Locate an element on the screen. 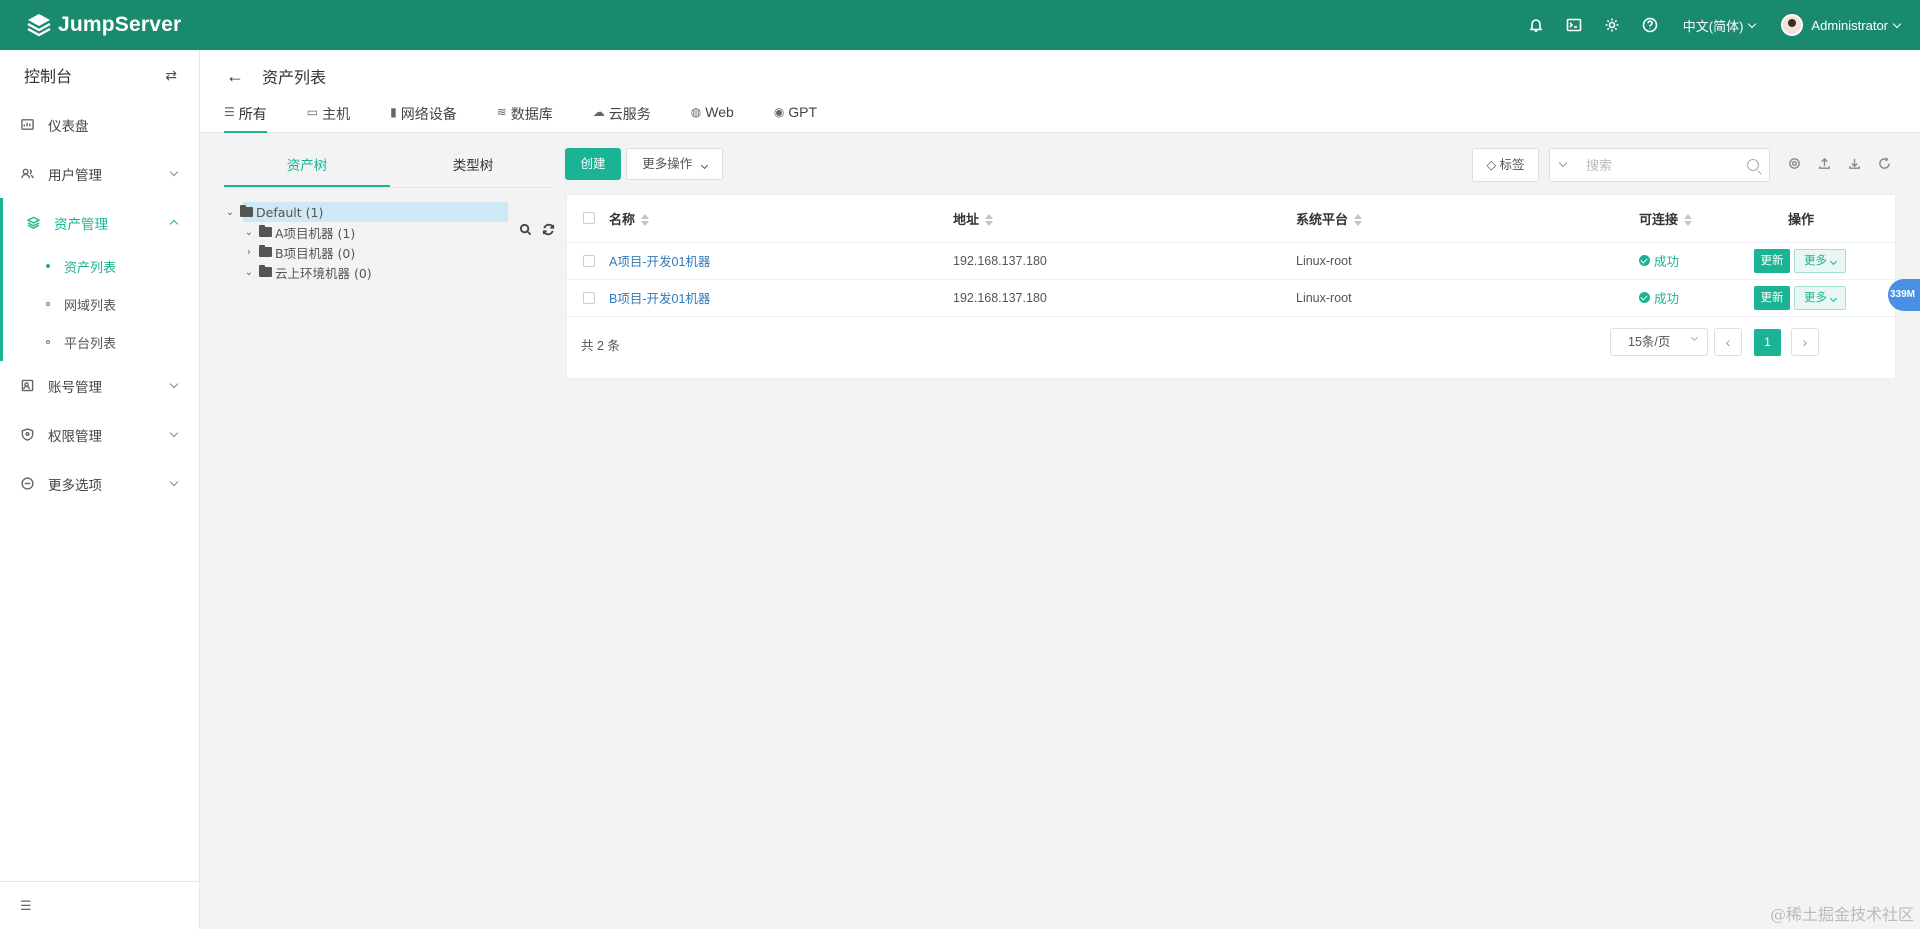 The image size is (1920, 929). switch-view-icon: ⇄ is located at coordinates (171, 75).